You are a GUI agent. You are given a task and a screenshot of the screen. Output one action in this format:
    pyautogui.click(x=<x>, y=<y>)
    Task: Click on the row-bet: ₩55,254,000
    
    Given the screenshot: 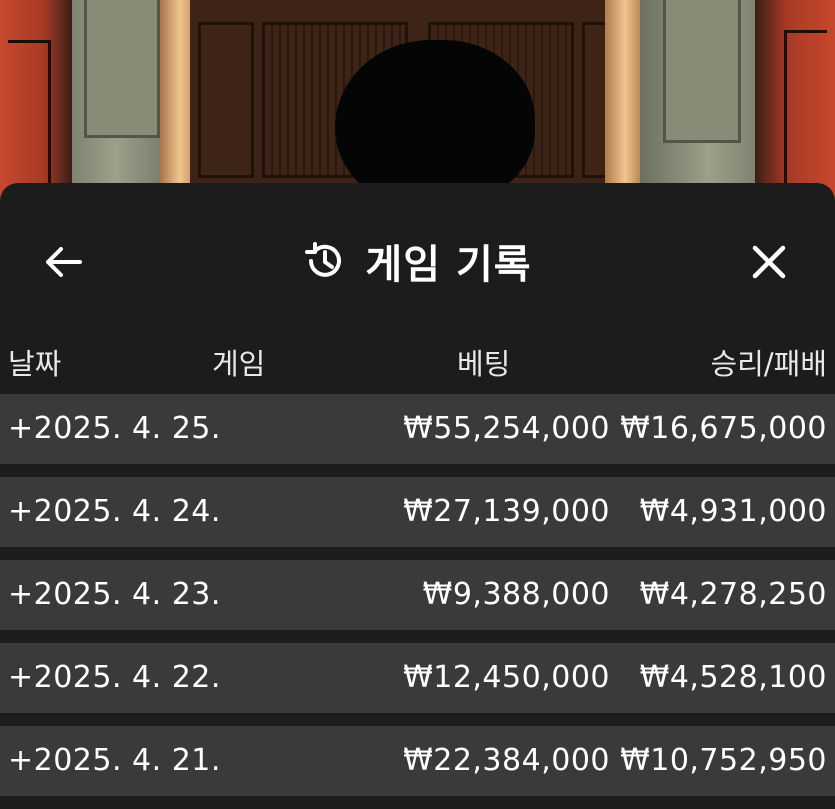 What is the action you would take?
    pyautogui.click(x=506, y=428)
    